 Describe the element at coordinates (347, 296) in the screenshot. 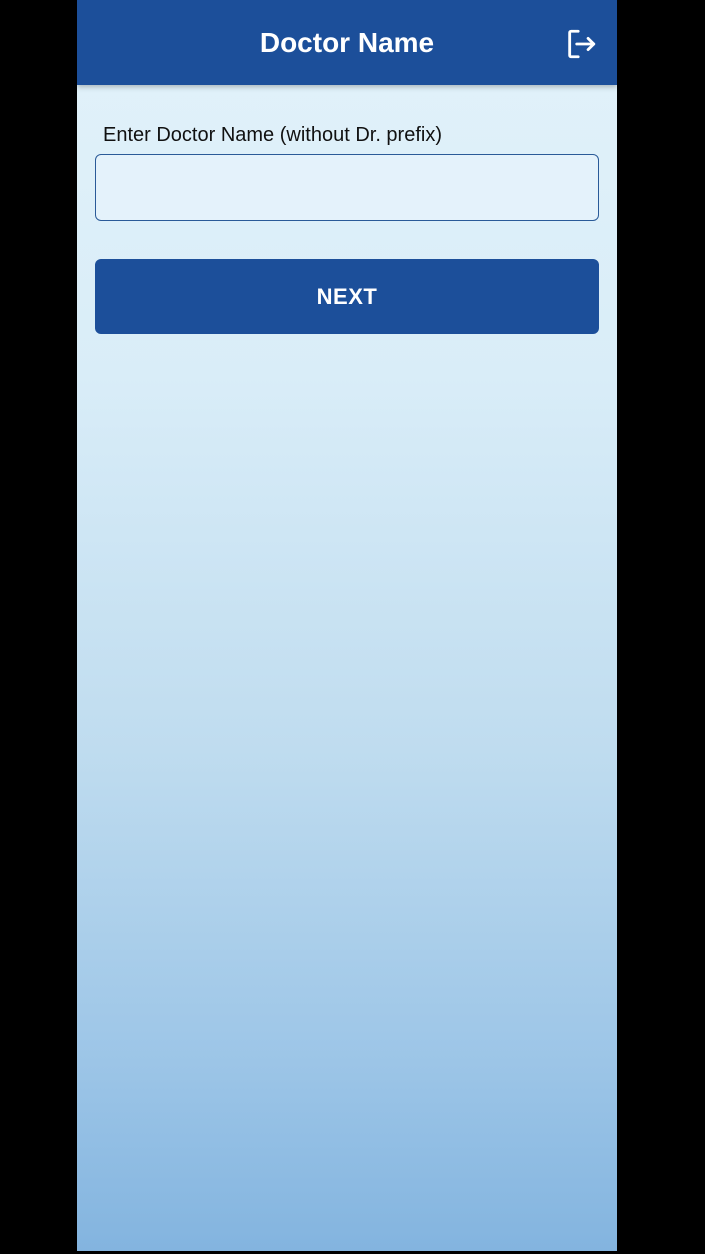

I see `next-button: NEXT` at that location.